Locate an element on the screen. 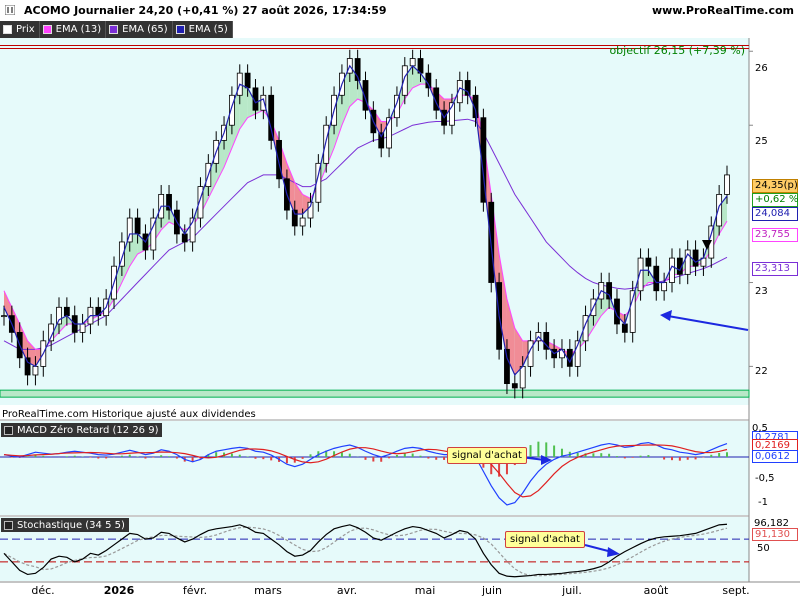 This screenshot has height=600, width=800. x-tick: sept. is located at coordinates (736, 590).